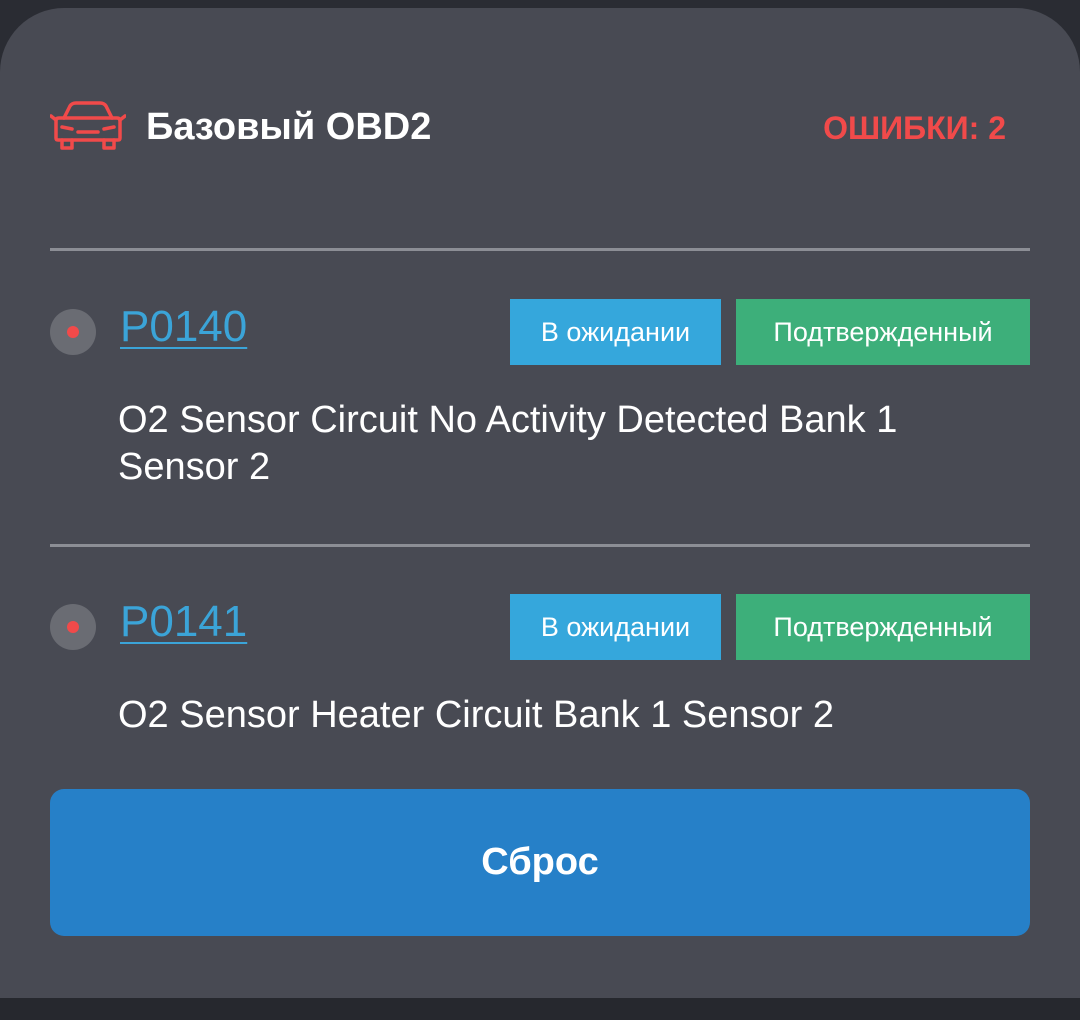 This screenshot has width=1080, height=1020. I want to click on reset-button: Сброс, so click(540, 862).